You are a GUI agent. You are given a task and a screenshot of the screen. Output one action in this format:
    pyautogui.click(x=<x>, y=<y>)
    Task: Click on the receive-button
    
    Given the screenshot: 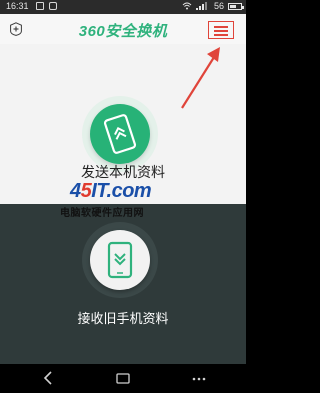 What is the action you would take?
    pyautogui.click(x=120, y=260)
    